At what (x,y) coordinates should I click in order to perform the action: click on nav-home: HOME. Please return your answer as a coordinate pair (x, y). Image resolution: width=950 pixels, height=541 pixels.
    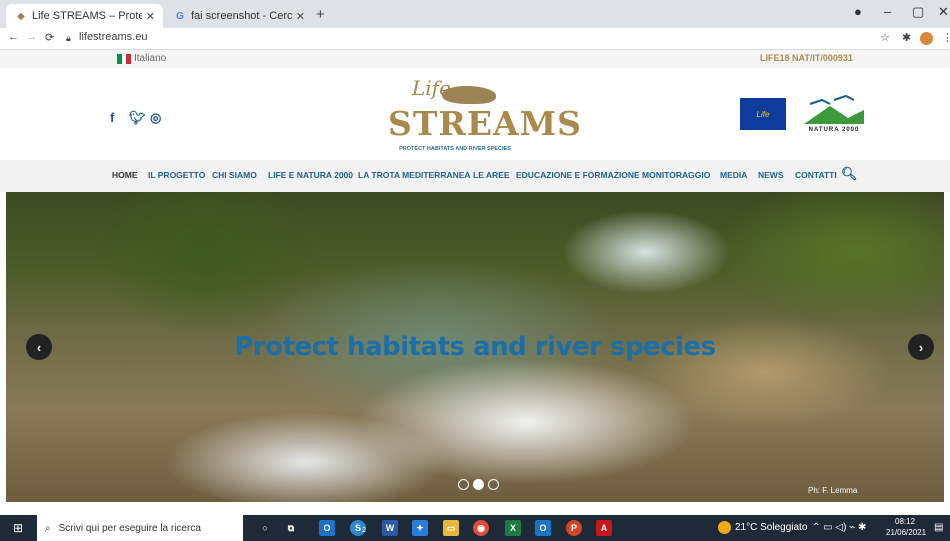
    Looking at the image, I should click on (125, 175).